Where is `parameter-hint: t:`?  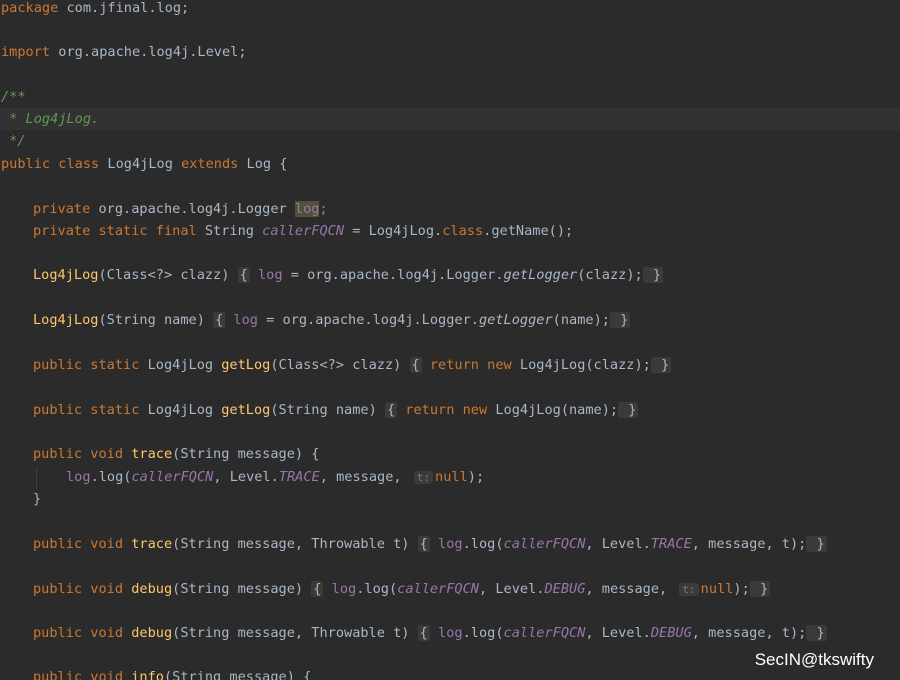 parameter-hint: t: is located at coordinates (689, 589).